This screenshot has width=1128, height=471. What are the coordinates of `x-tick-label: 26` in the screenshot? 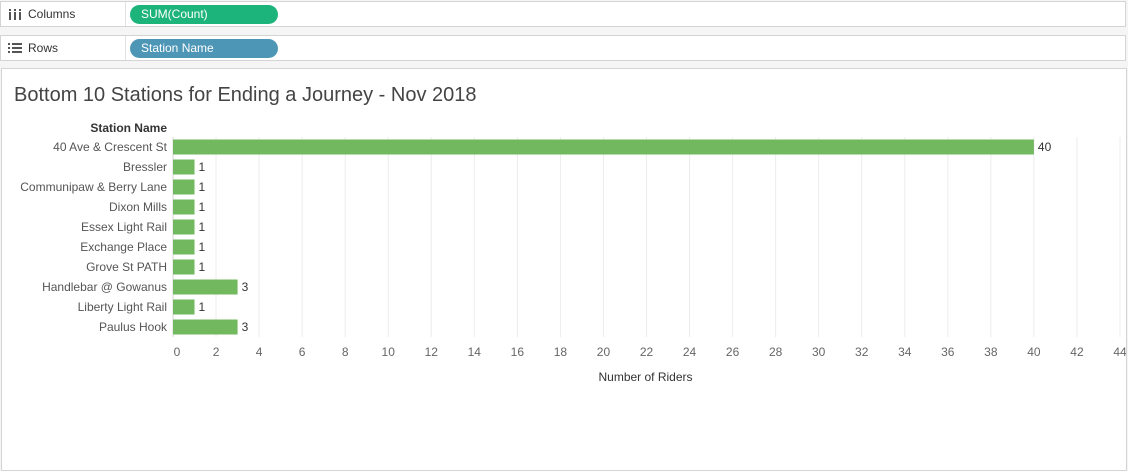 It's located at (733, 352).